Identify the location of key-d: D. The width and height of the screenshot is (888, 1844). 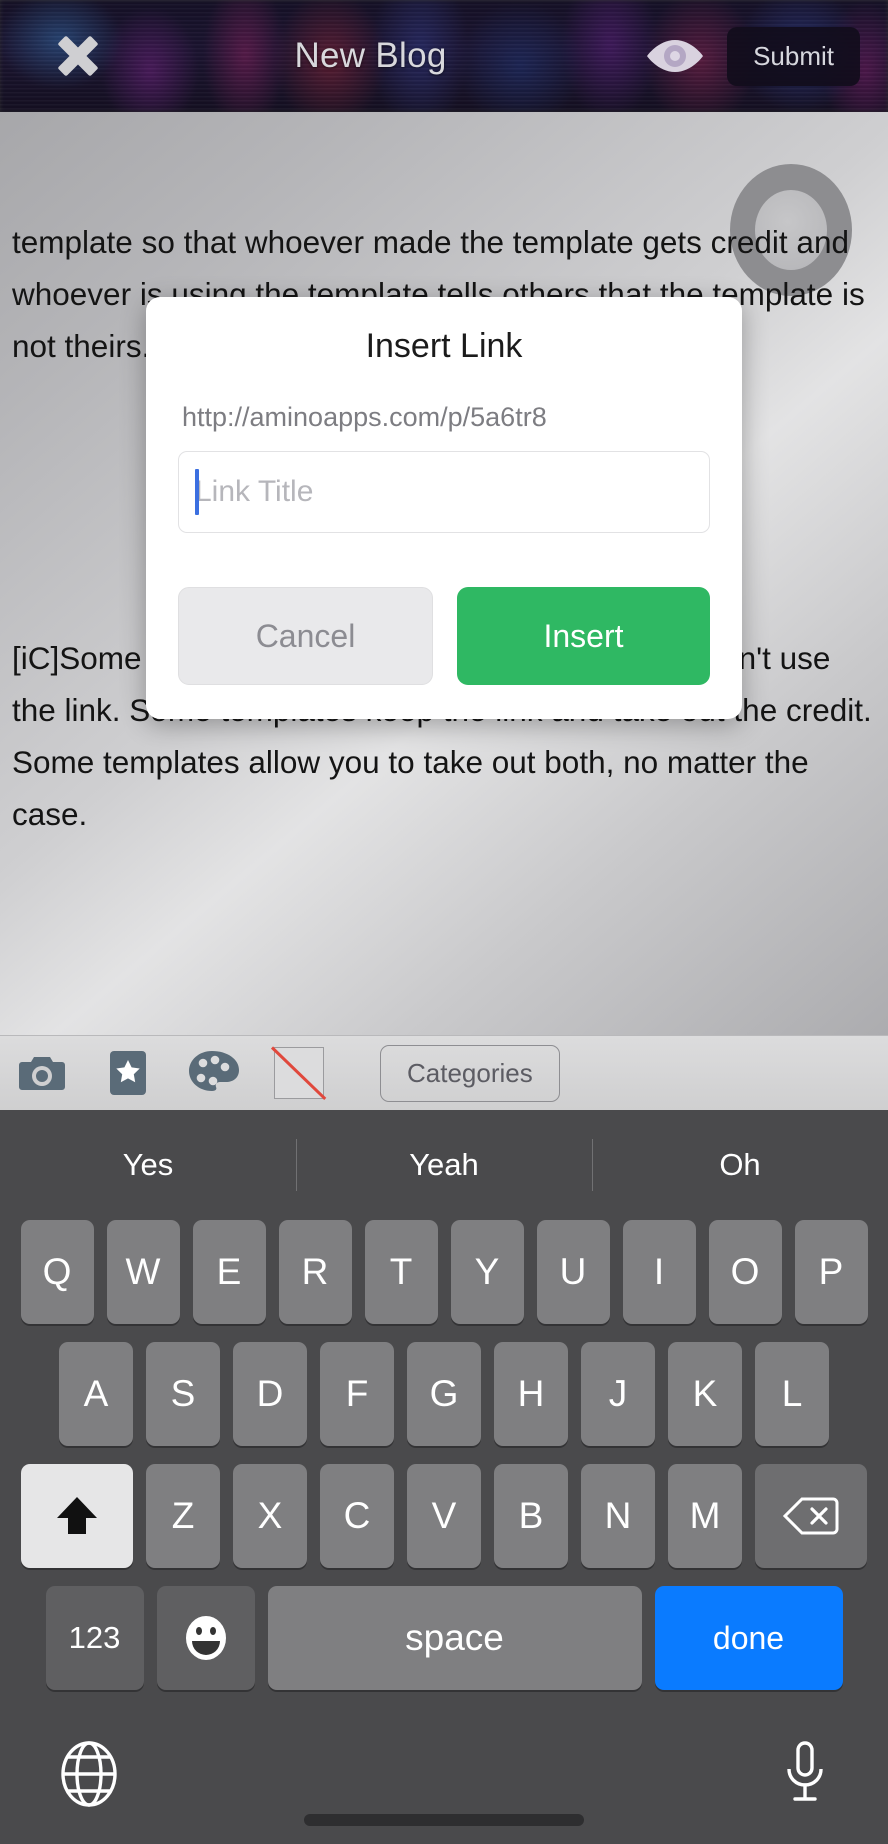
(270, 1394).